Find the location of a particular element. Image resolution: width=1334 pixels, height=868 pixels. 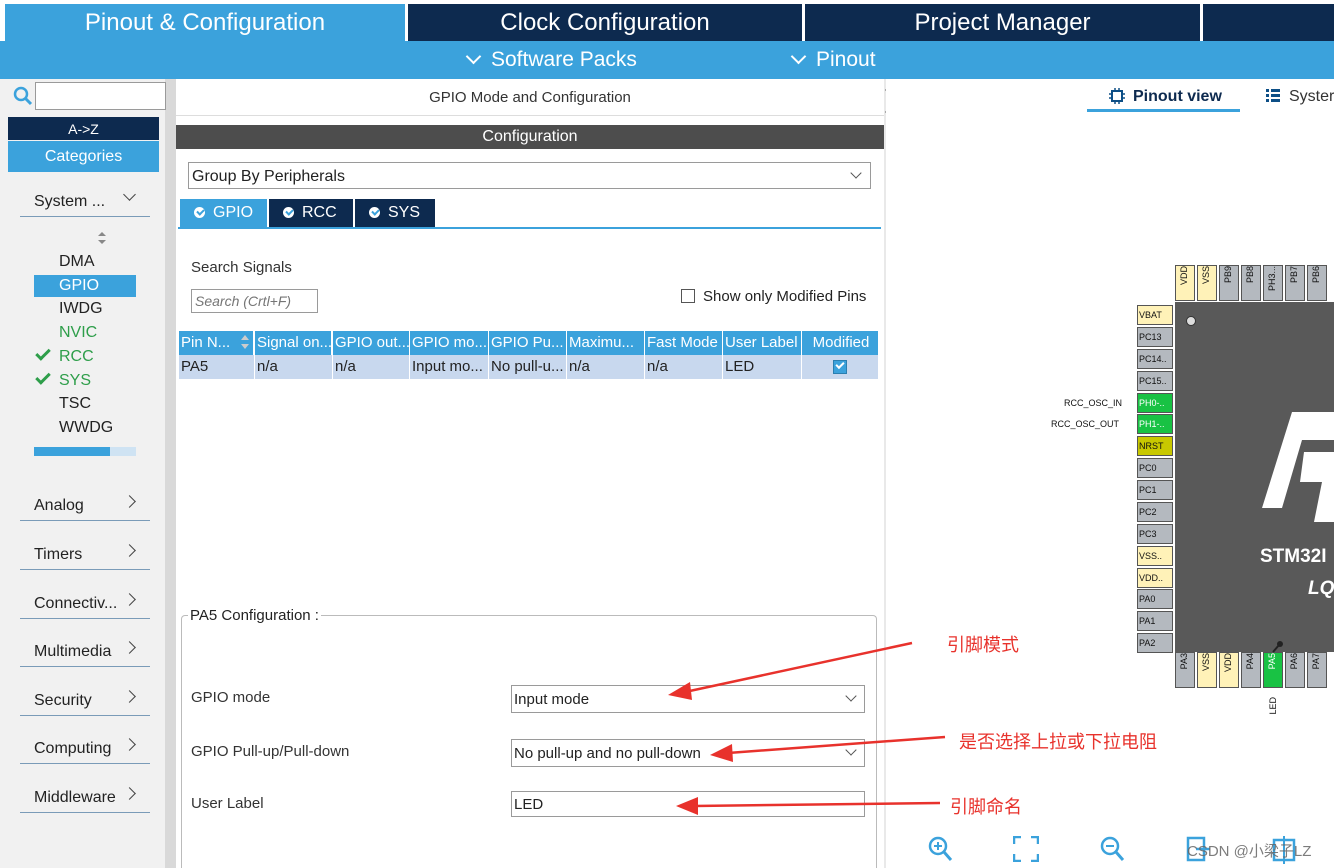

pin-bottom-vdd: VDD is located at coordinates (1229, 670).